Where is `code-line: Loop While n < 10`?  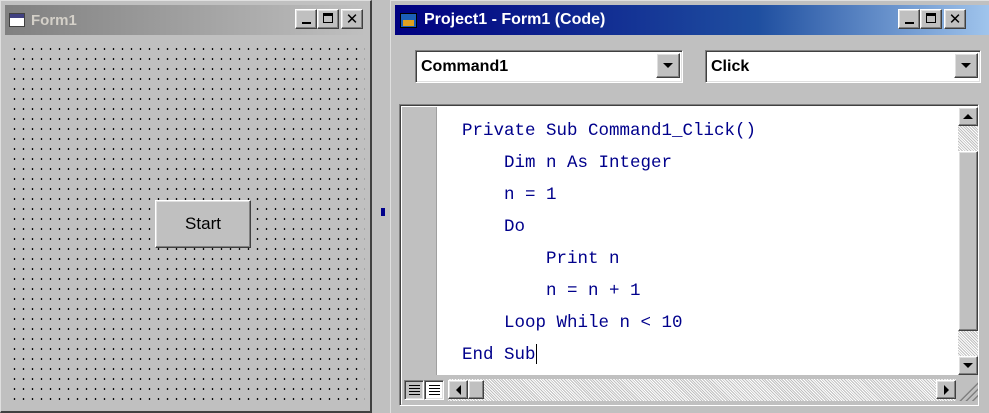 code-line: Loop While n < 10 is located at coordinates (609, 323).